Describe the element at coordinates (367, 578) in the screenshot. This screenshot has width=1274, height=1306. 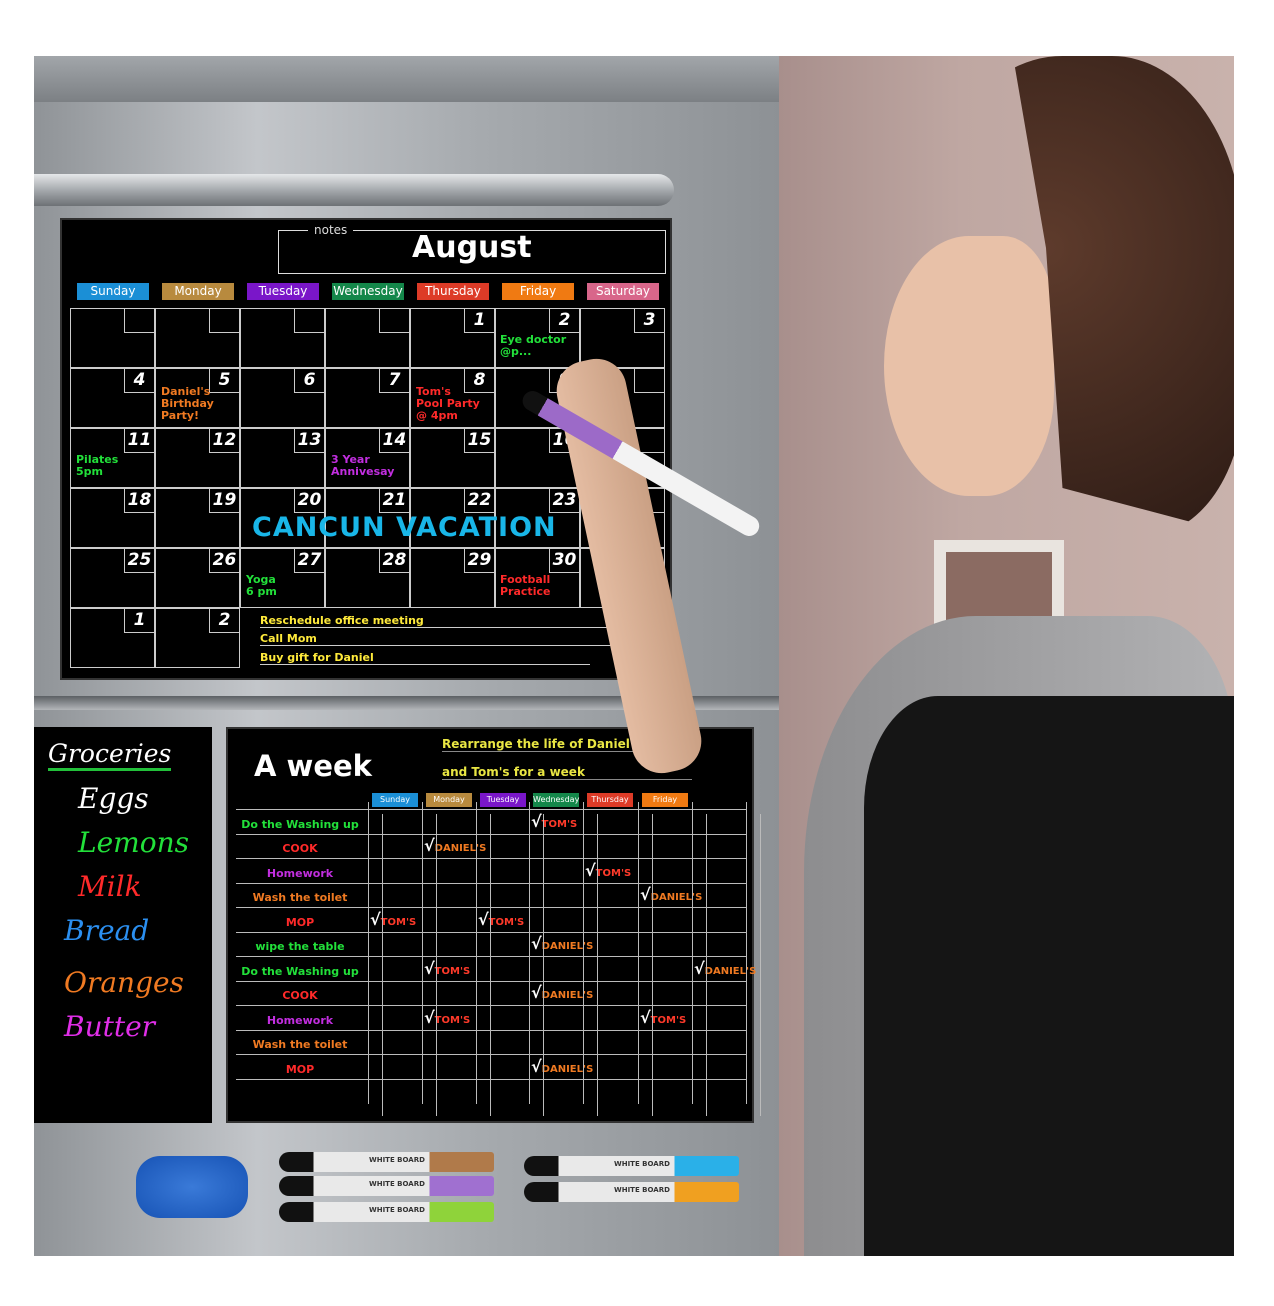
I see `calendar-cell: 28` at that location.